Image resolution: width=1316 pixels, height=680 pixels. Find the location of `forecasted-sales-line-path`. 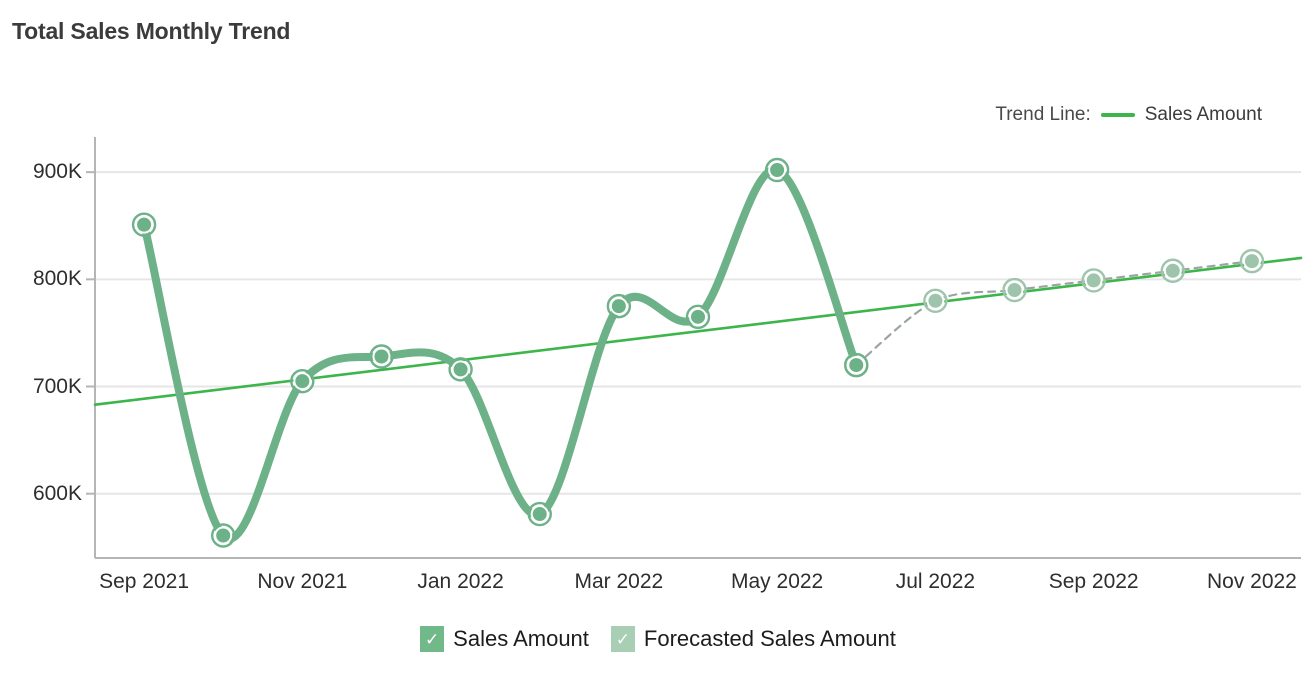

forecasted-sales-line-path is located at coordinates (1054, 313).